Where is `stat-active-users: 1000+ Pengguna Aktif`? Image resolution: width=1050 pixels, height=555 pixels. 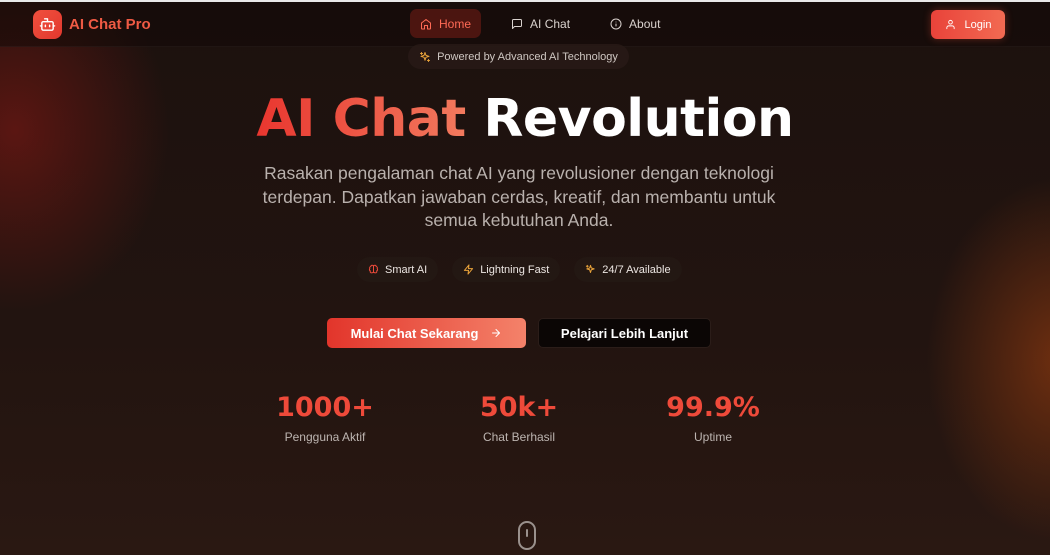 stat-active-users: 1000+ Pengguna Aktif is located at coordinates (325, 417).